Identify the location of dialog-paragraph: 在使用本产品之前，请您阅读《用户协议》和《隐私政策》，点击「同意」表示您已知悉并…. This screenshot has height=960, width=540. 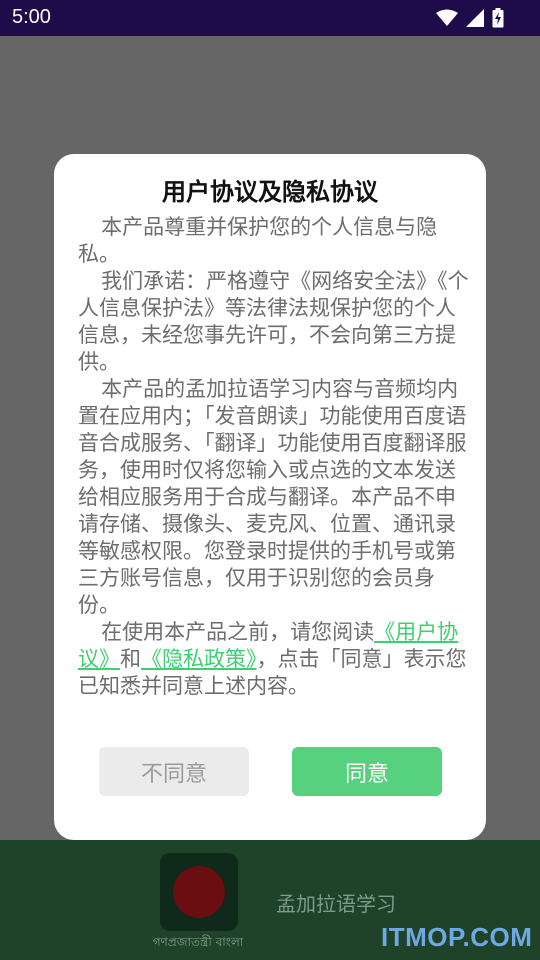
(275, 659).